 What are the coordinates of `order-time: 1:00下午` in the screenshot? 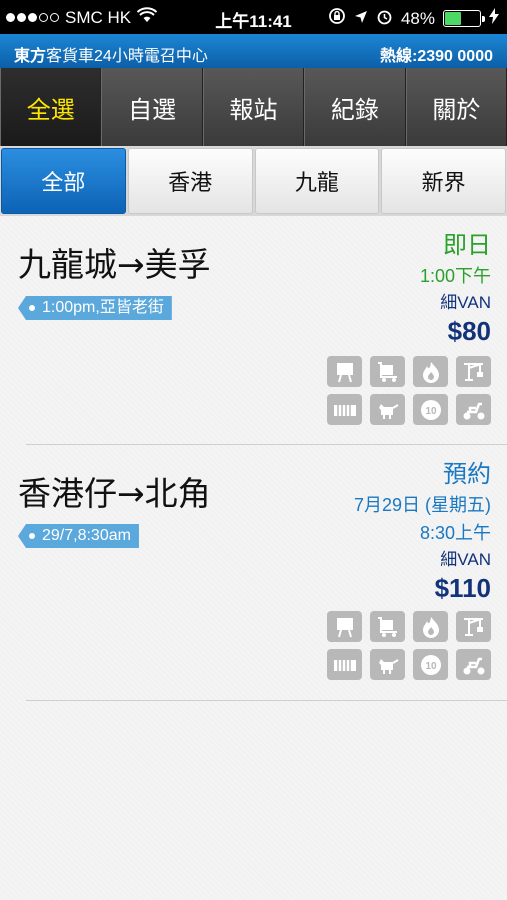 It's located at (455, 276).